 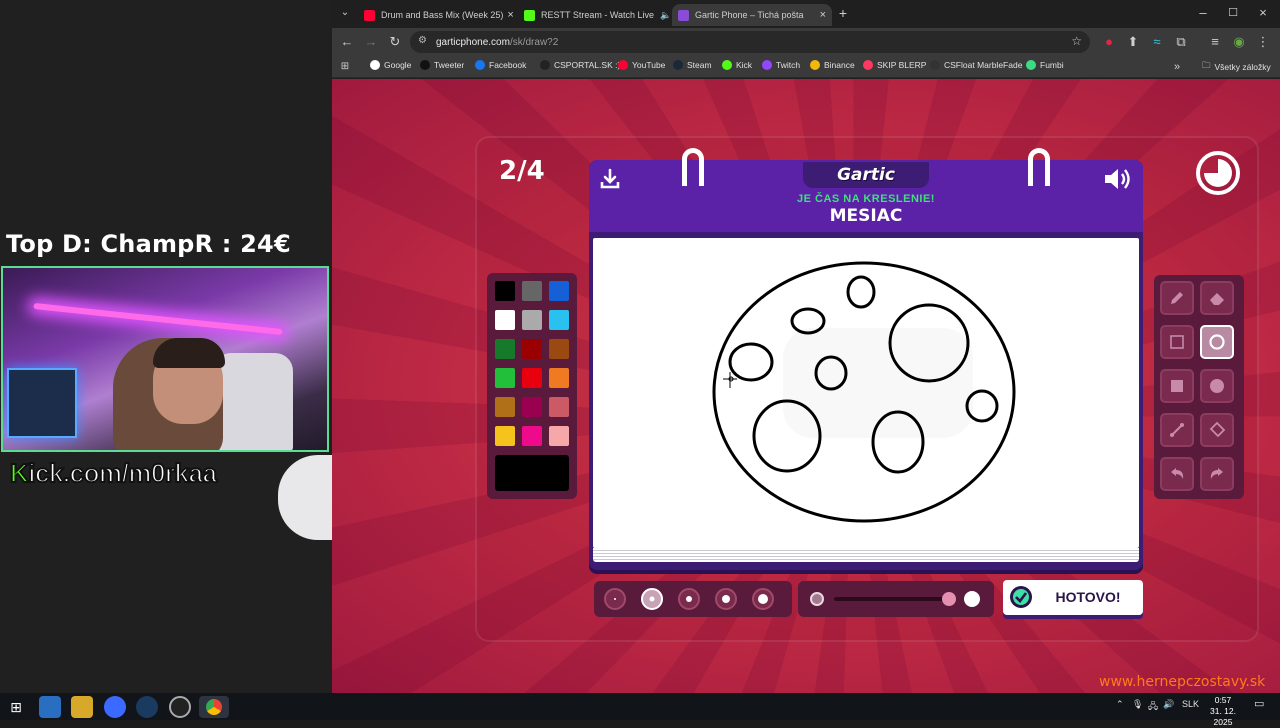 What do you see at coordinates (82, 707) in the screenshot?
I see `file-explorer-icon` at bounding box center [82, 707].